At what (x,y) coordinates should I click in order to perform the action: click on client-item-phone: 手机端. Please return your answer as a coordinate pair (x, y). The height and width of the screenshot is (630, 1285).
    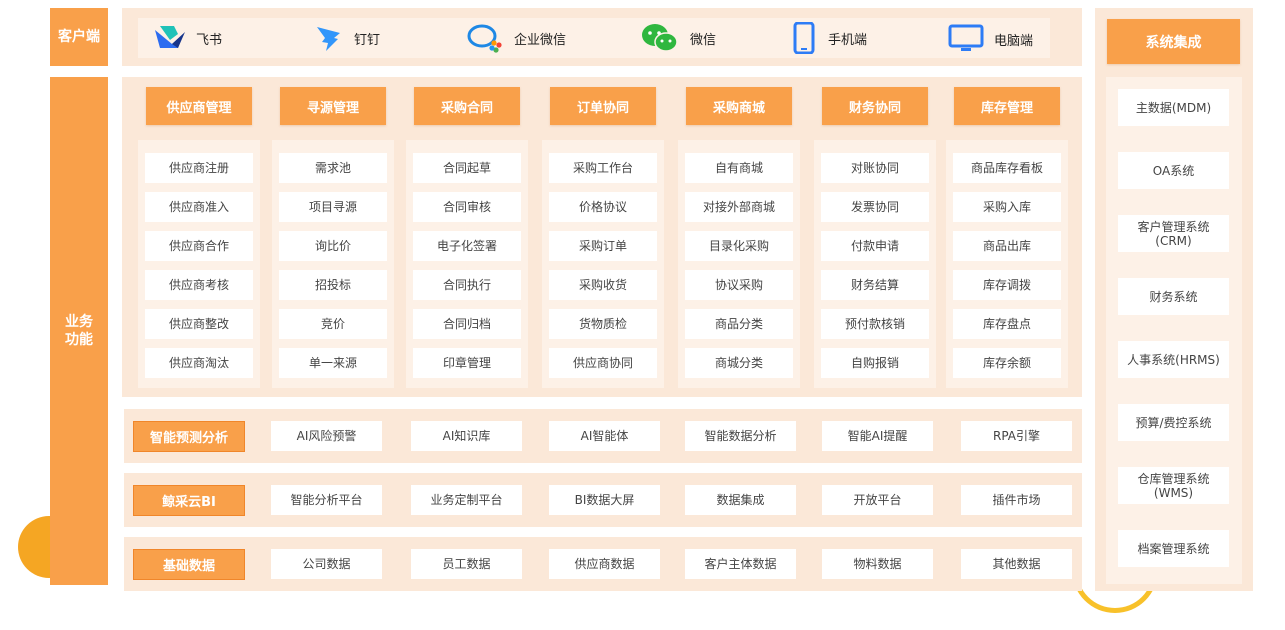
    Looking at the image, I should click on (828, 38).